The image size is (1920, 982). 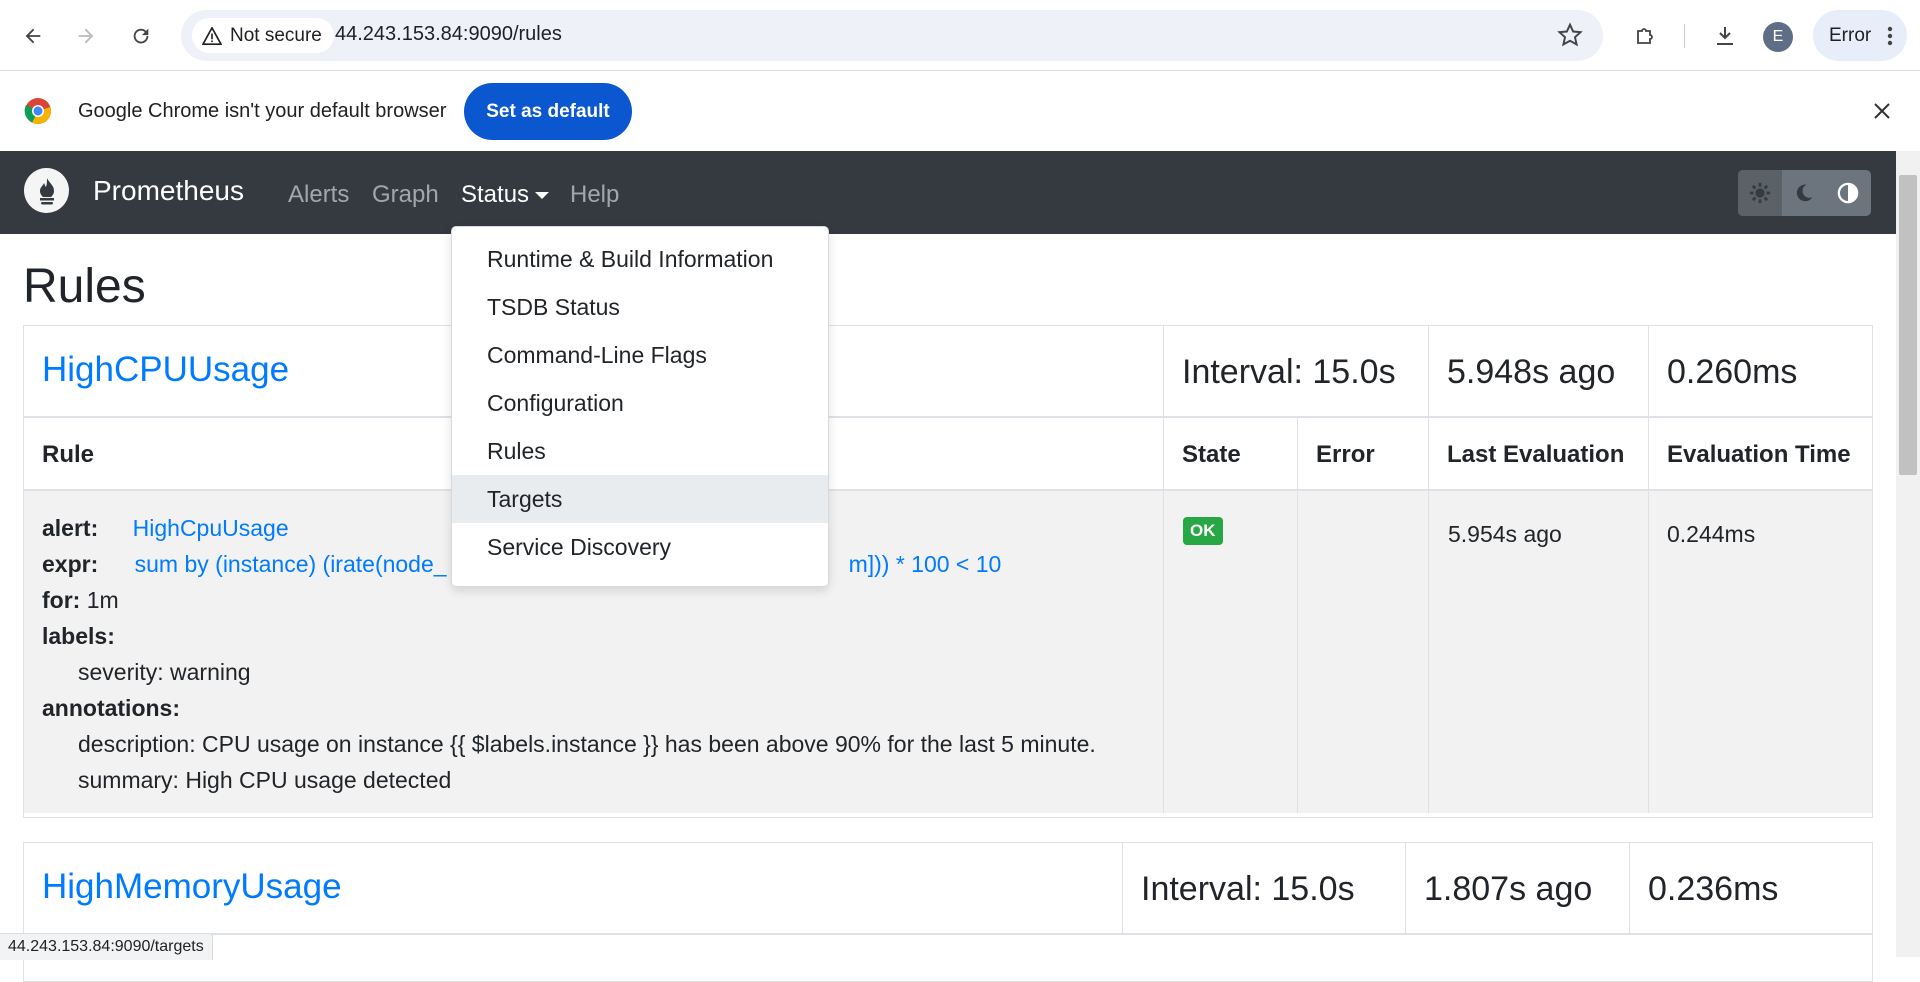 I want to click on extensions-button, so click(x=1646, y=36).